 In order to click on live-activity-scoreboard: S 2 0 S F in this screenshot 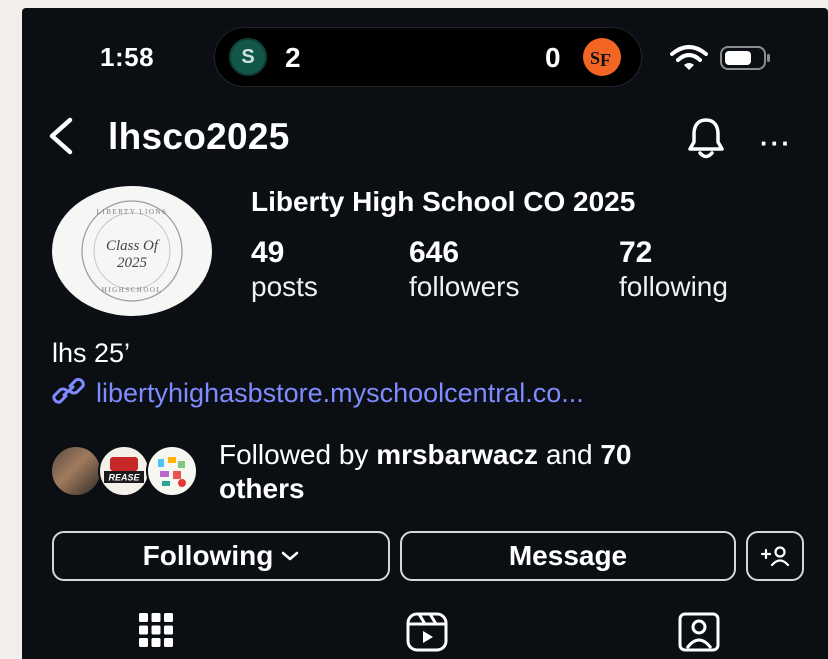, I will do `click(428, 57)`.